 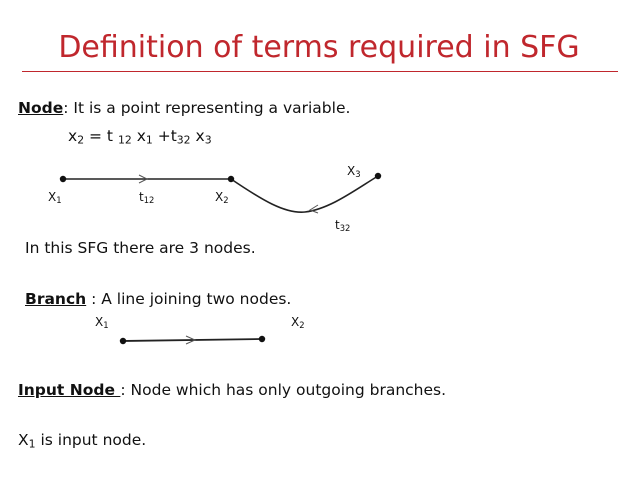 I want to click on input-node-term: Input Node, so click(x=69, y=390).